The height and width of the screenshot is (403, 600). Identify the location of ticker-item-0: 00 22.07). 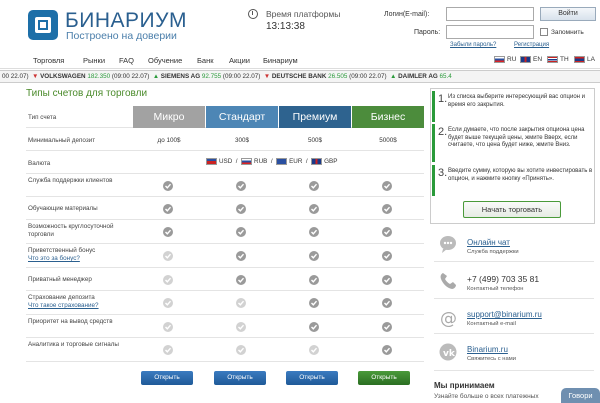
(15, 76).